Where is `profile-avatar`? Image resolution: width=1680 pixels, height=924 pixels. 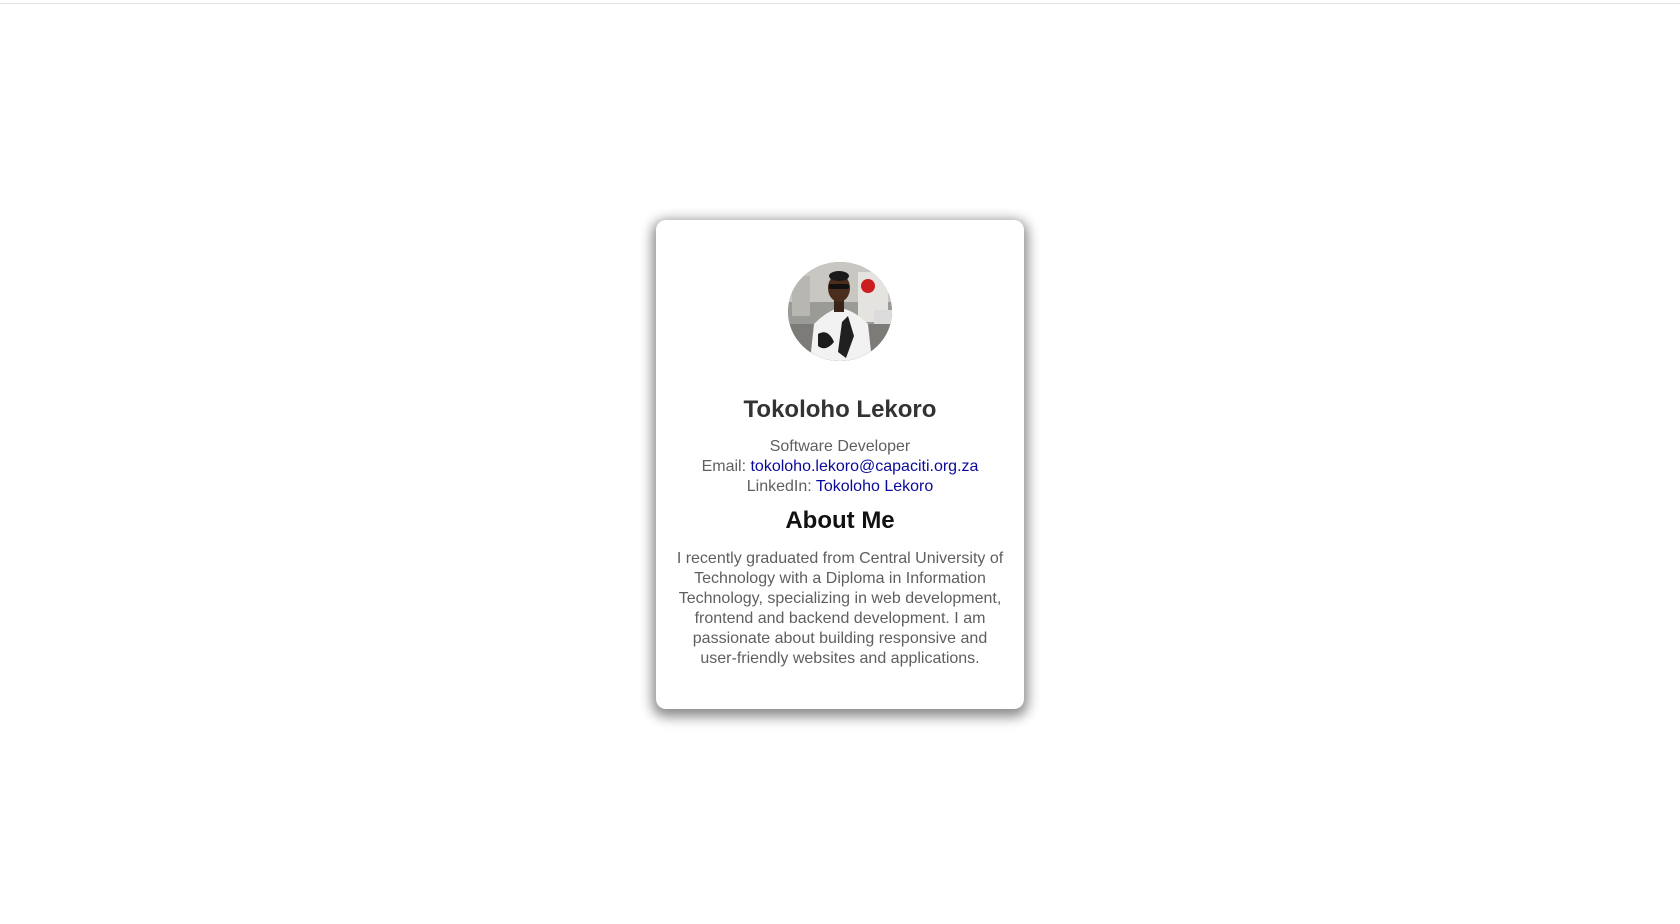
profile-avatar is located at coordinates (840, 311).